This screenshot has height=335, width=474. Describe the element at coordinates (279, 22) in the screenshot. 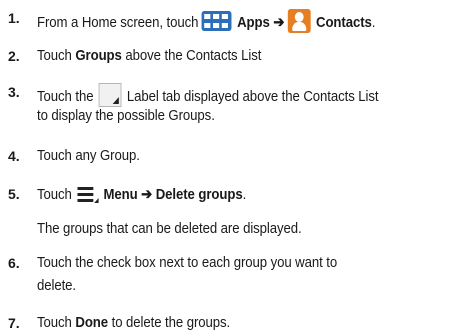

I see `arrow-icon: ➔` at that location.